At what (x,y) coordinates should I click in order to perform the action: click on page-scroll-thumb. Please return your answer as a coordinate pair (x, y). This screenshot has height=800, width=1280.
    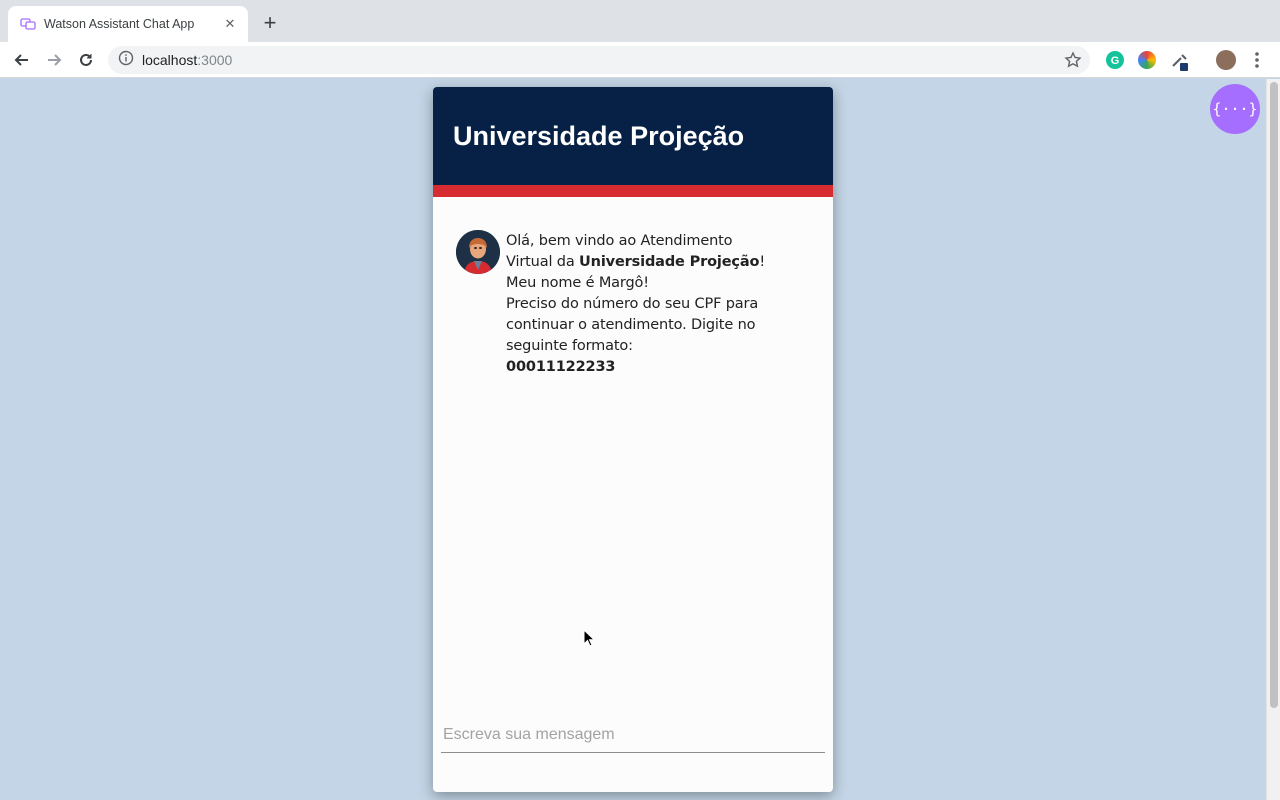
    Looking at the image, I should click on (1274, 395).